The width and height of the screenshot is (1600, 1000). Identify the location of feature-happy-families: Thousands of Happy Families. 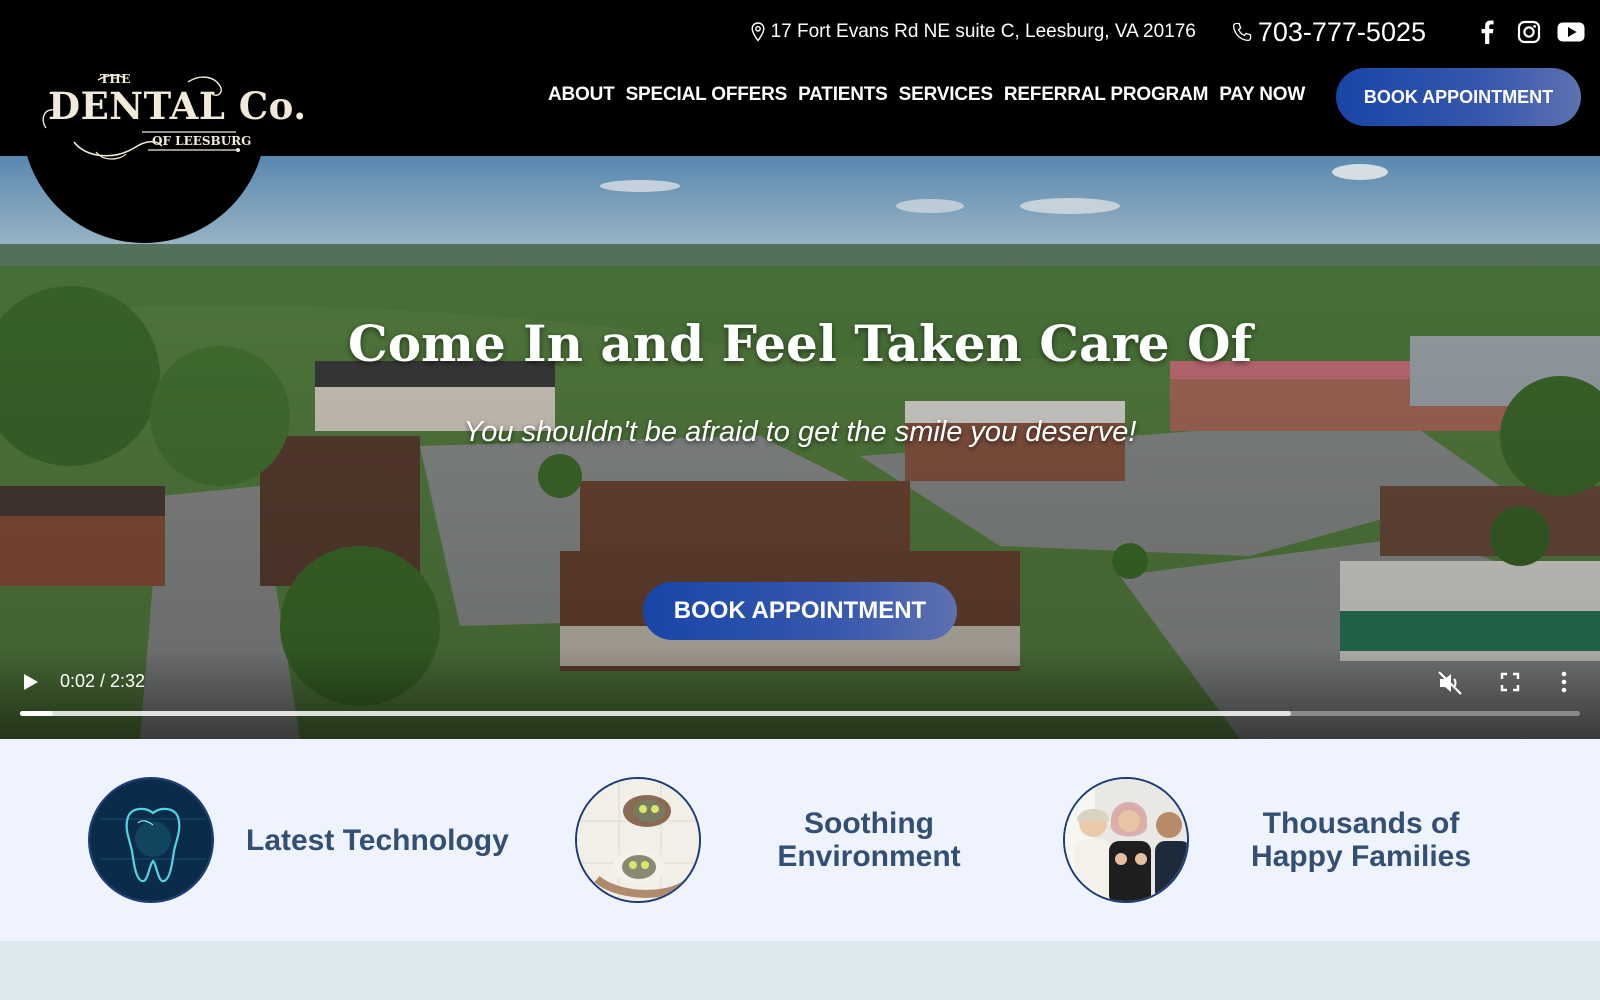
(1272, 840).